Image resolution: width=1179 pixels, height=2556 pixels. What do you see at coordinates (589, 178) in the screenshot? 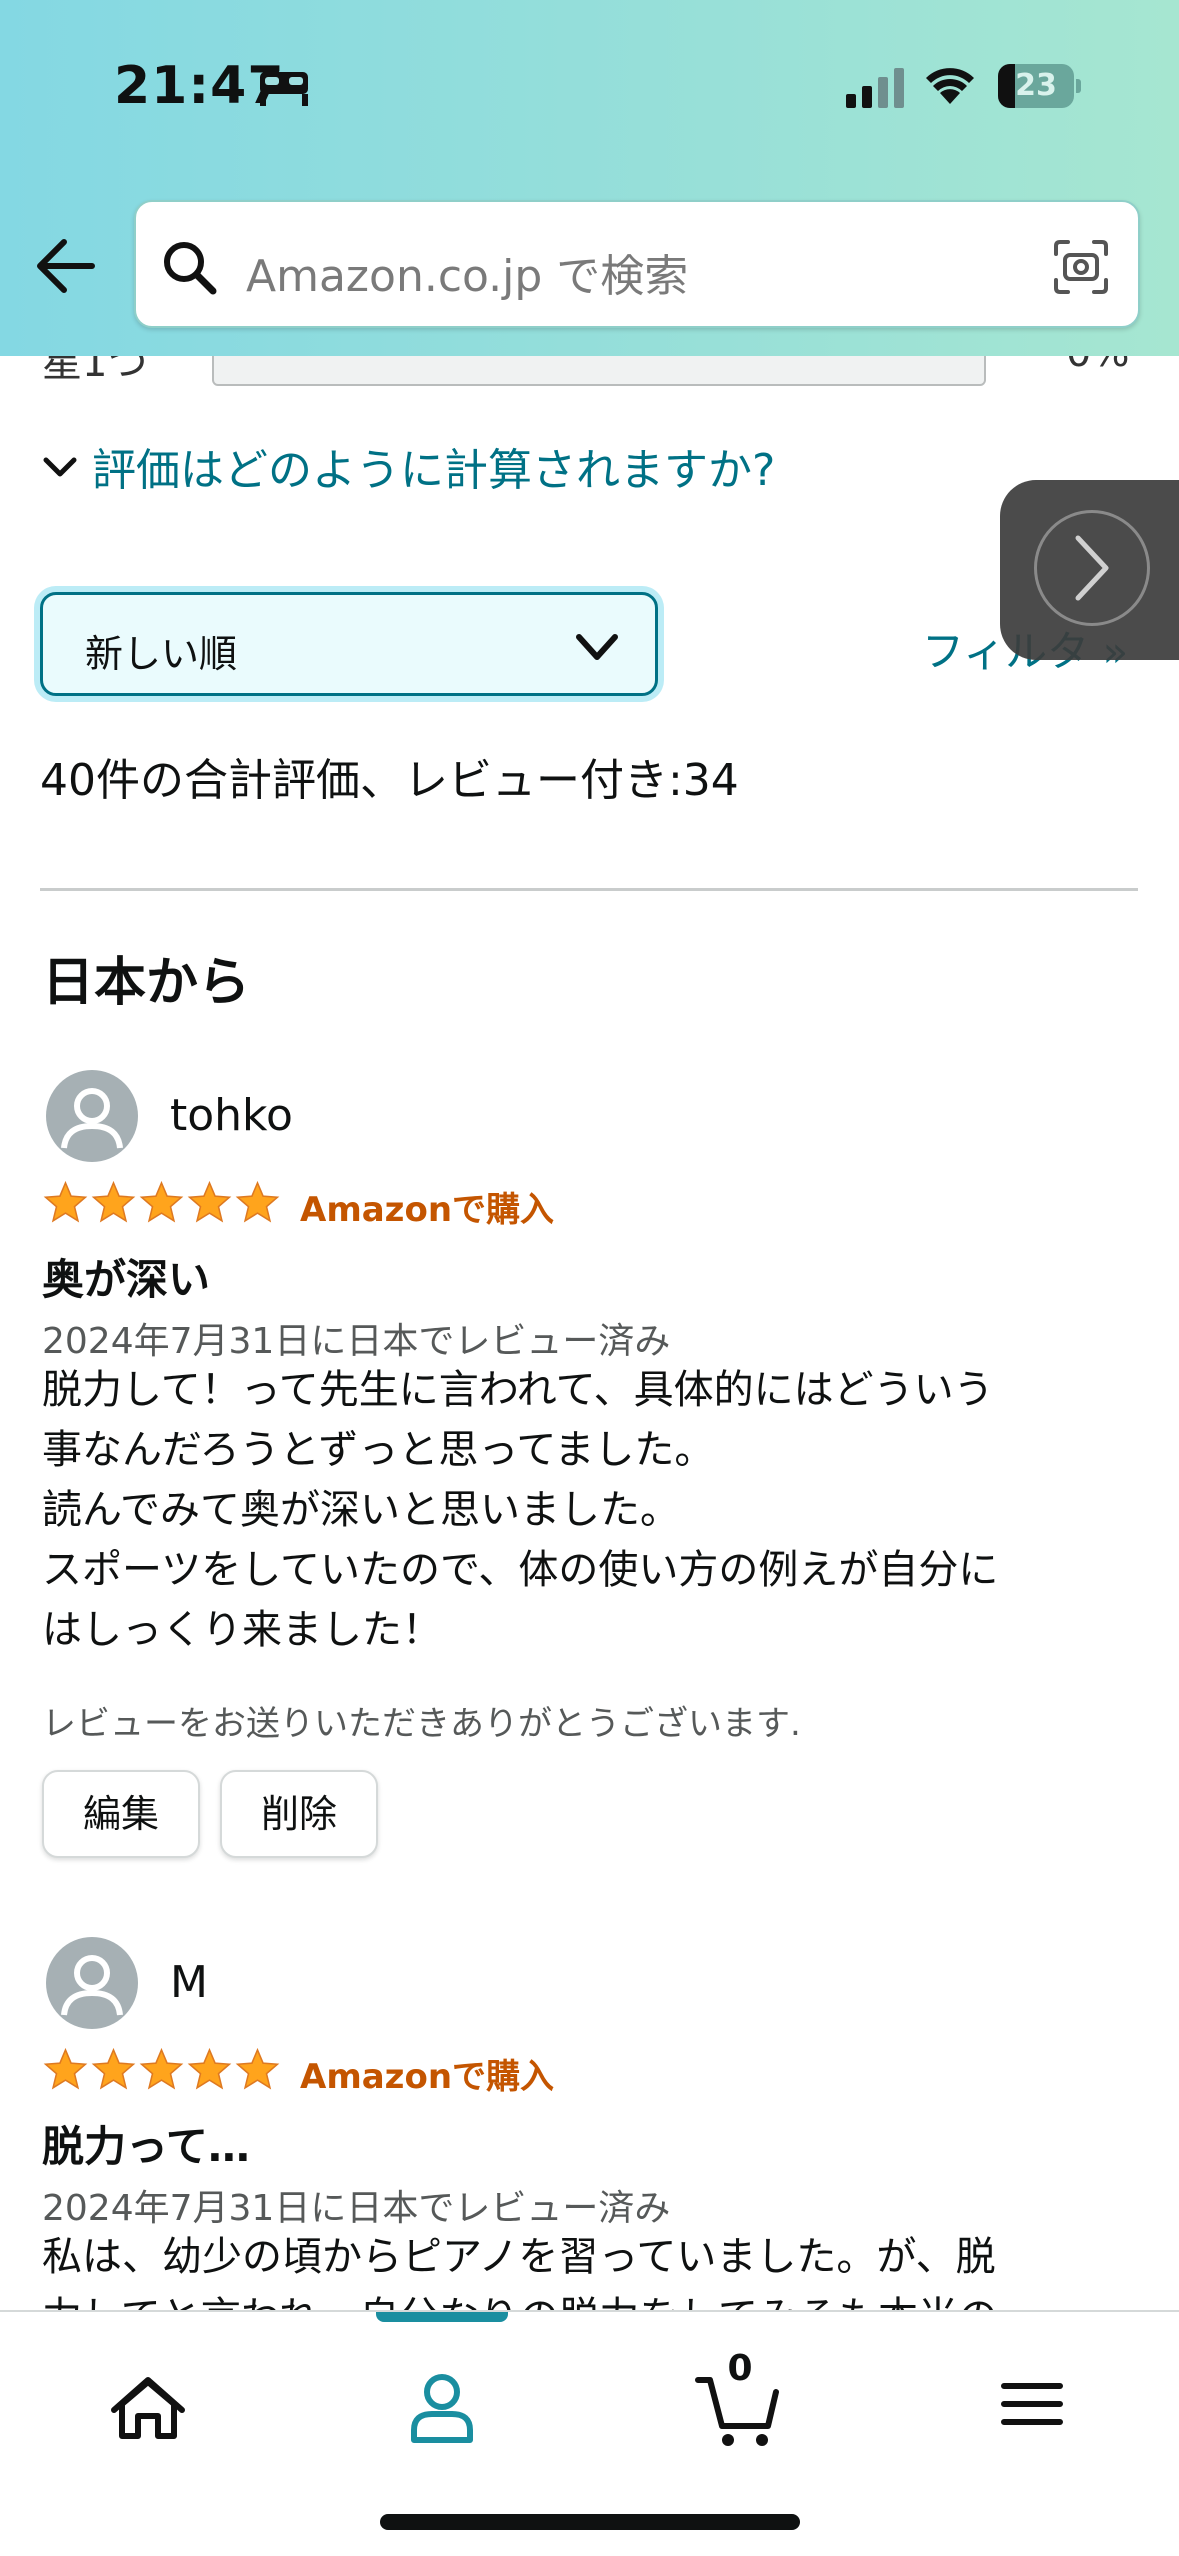
I see `header: 21:47 23 Amazon.co.jp で検索` at bounding box center [589, 178].